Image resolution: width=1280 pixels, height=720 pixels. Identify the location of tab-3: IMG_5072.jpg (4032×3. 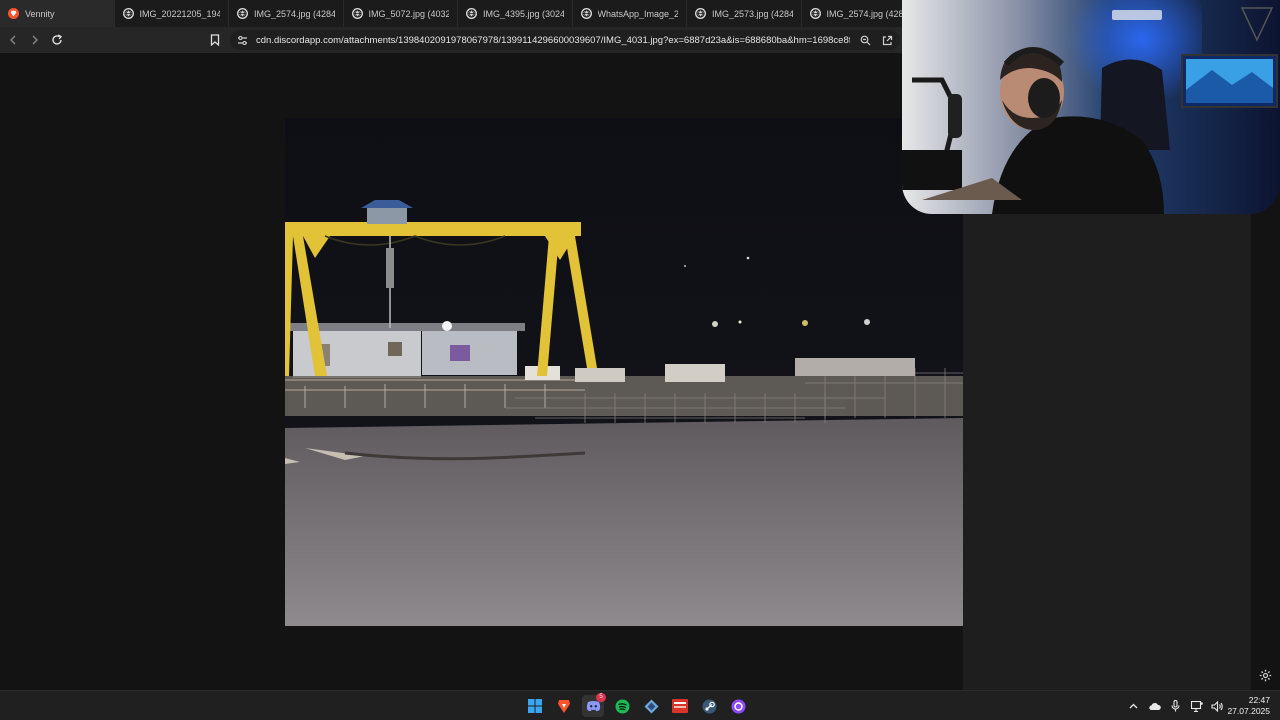
(401, 13).